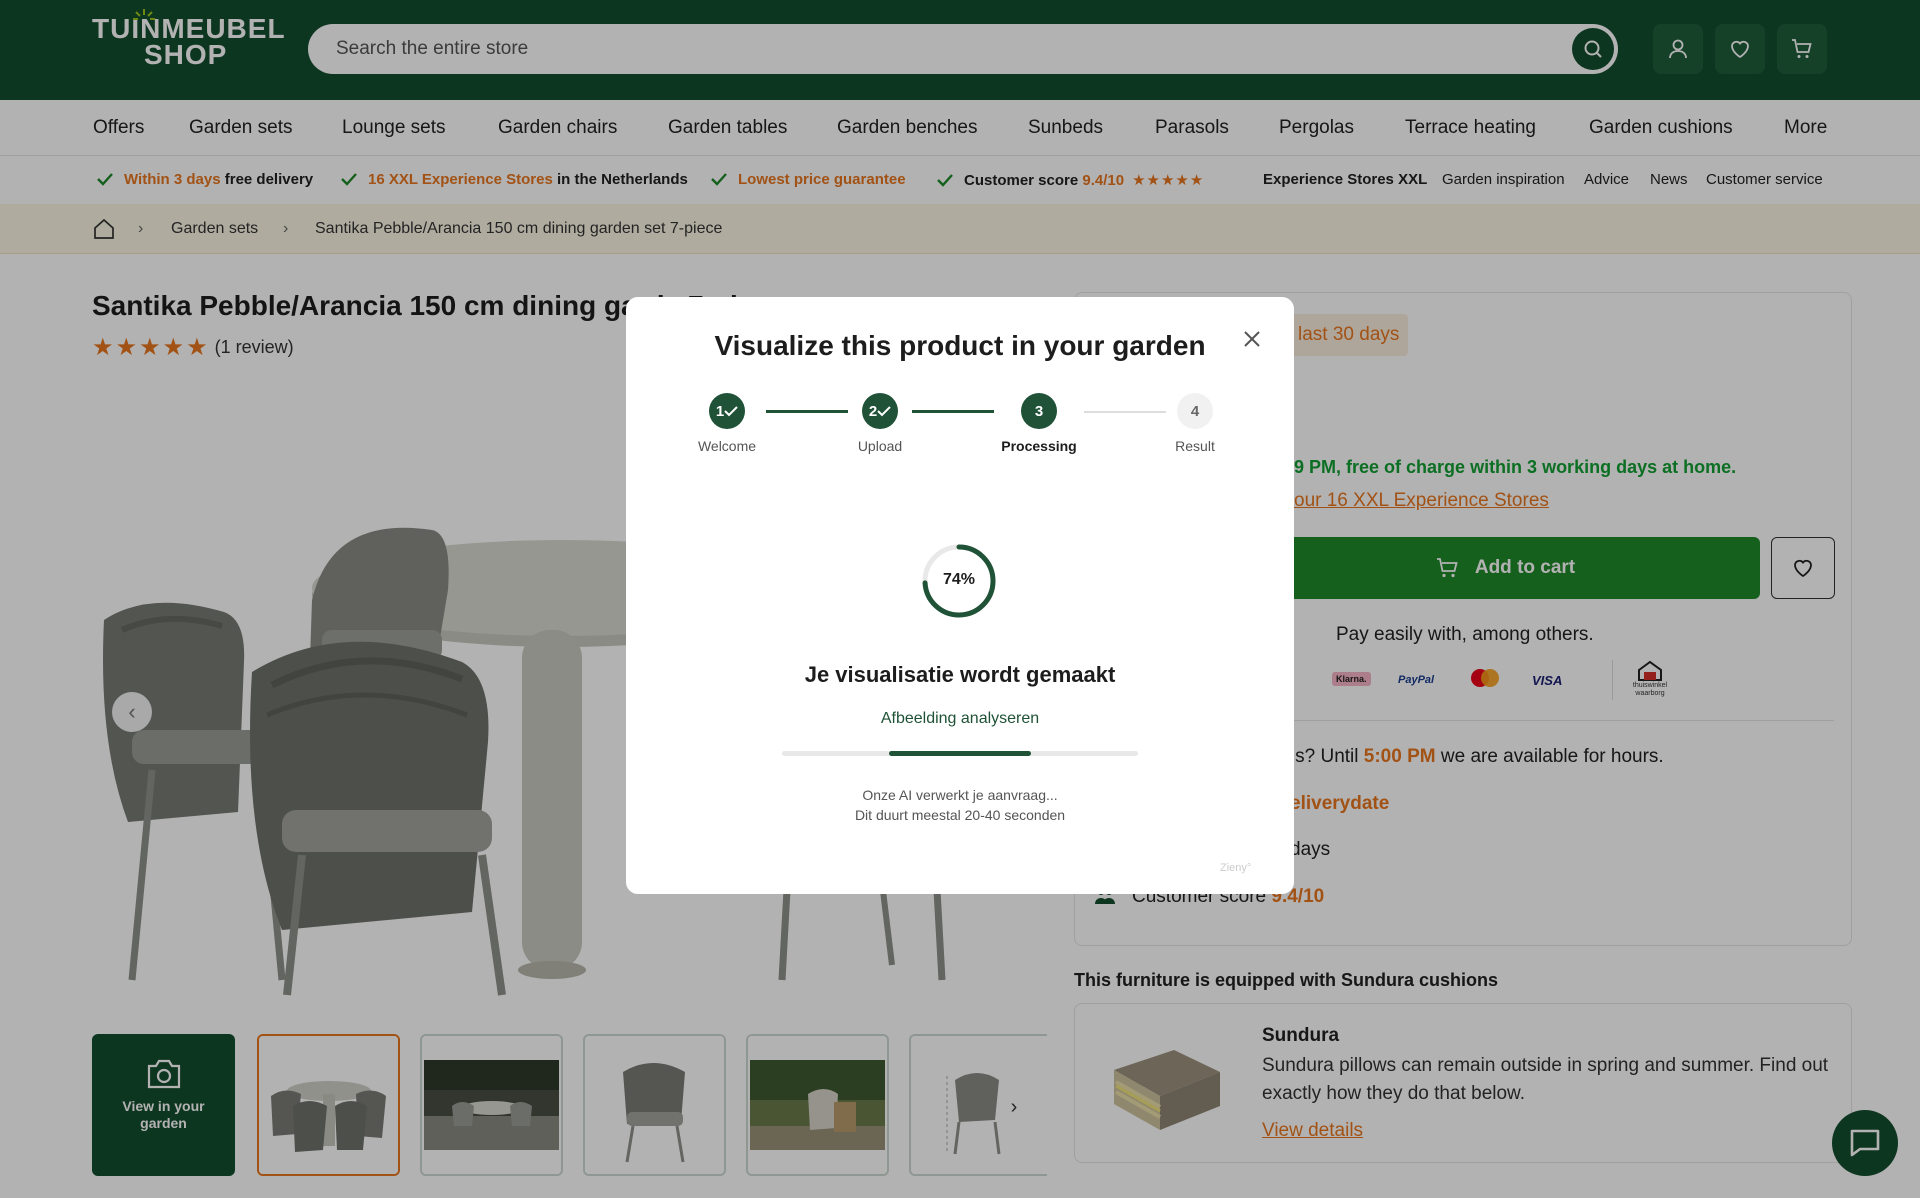 The height and width of the screenshot is (1198, 1920). I want to click on step-4-result: 4, so click(1195, 411).